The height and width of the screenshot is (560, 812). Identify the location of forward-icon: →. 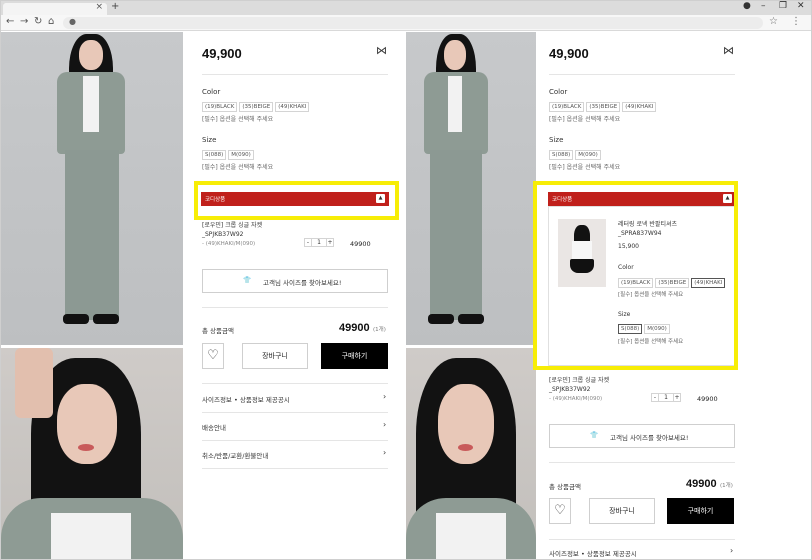
(24, 21).